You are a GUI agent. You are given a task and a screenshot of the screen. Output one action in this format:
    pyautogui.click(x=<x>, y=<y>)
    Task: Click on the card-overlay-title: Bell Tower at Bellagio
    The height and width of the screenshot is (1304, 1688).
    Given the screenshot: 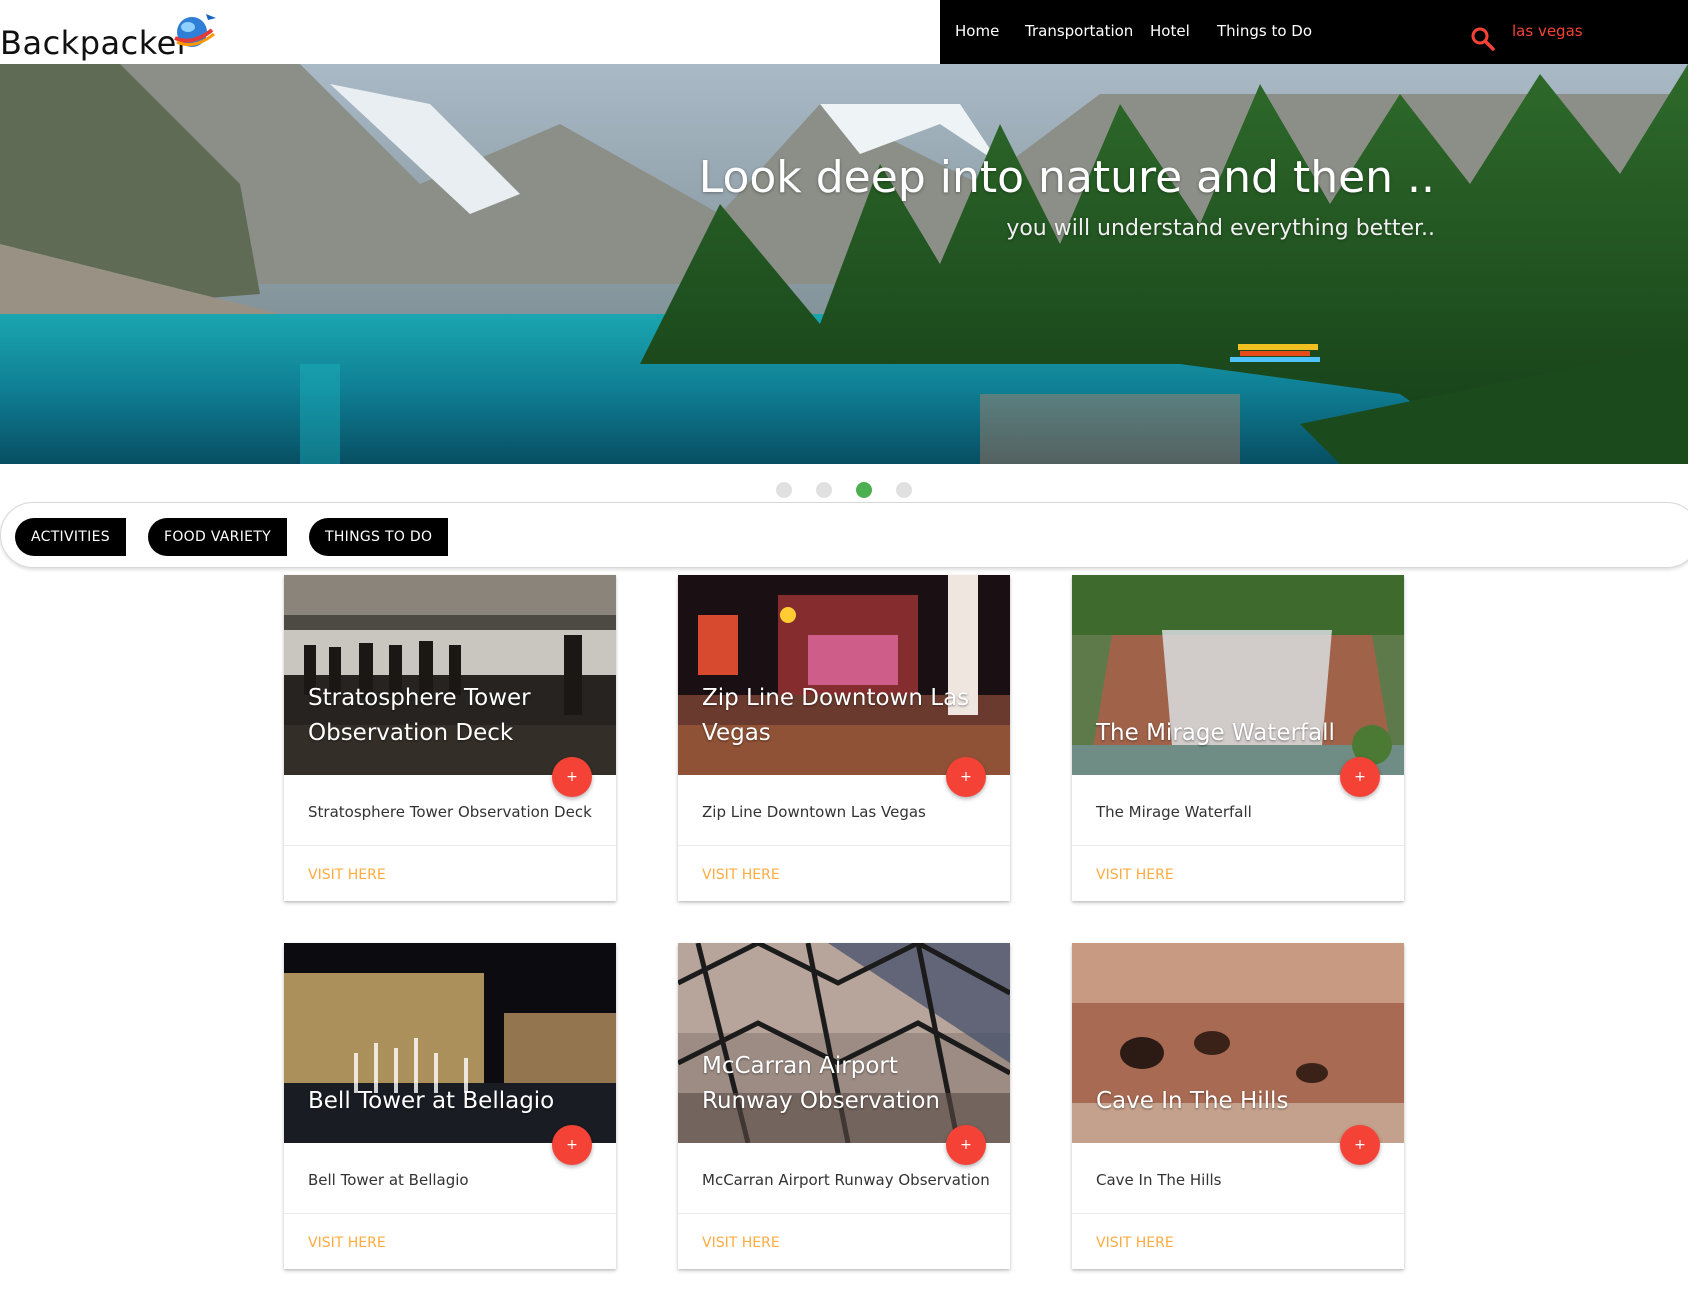 What is the action you would take?
    pyautogui.click(x=431, y=1101)
    